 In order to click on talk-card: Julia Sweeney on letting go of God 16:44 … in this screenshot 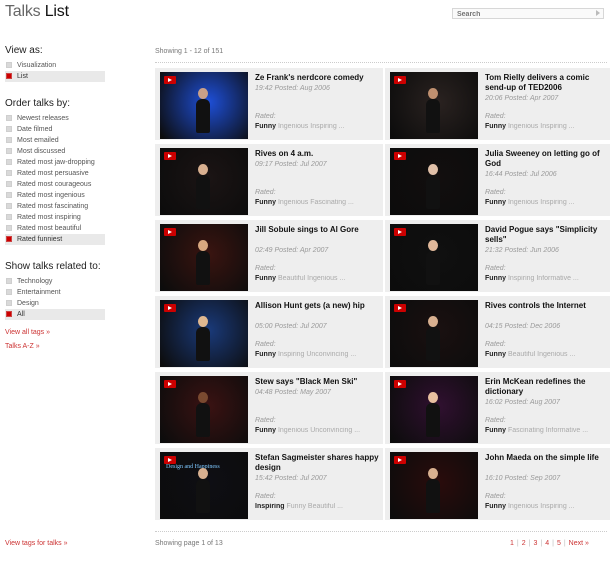, I will do `click(497, 180)`.